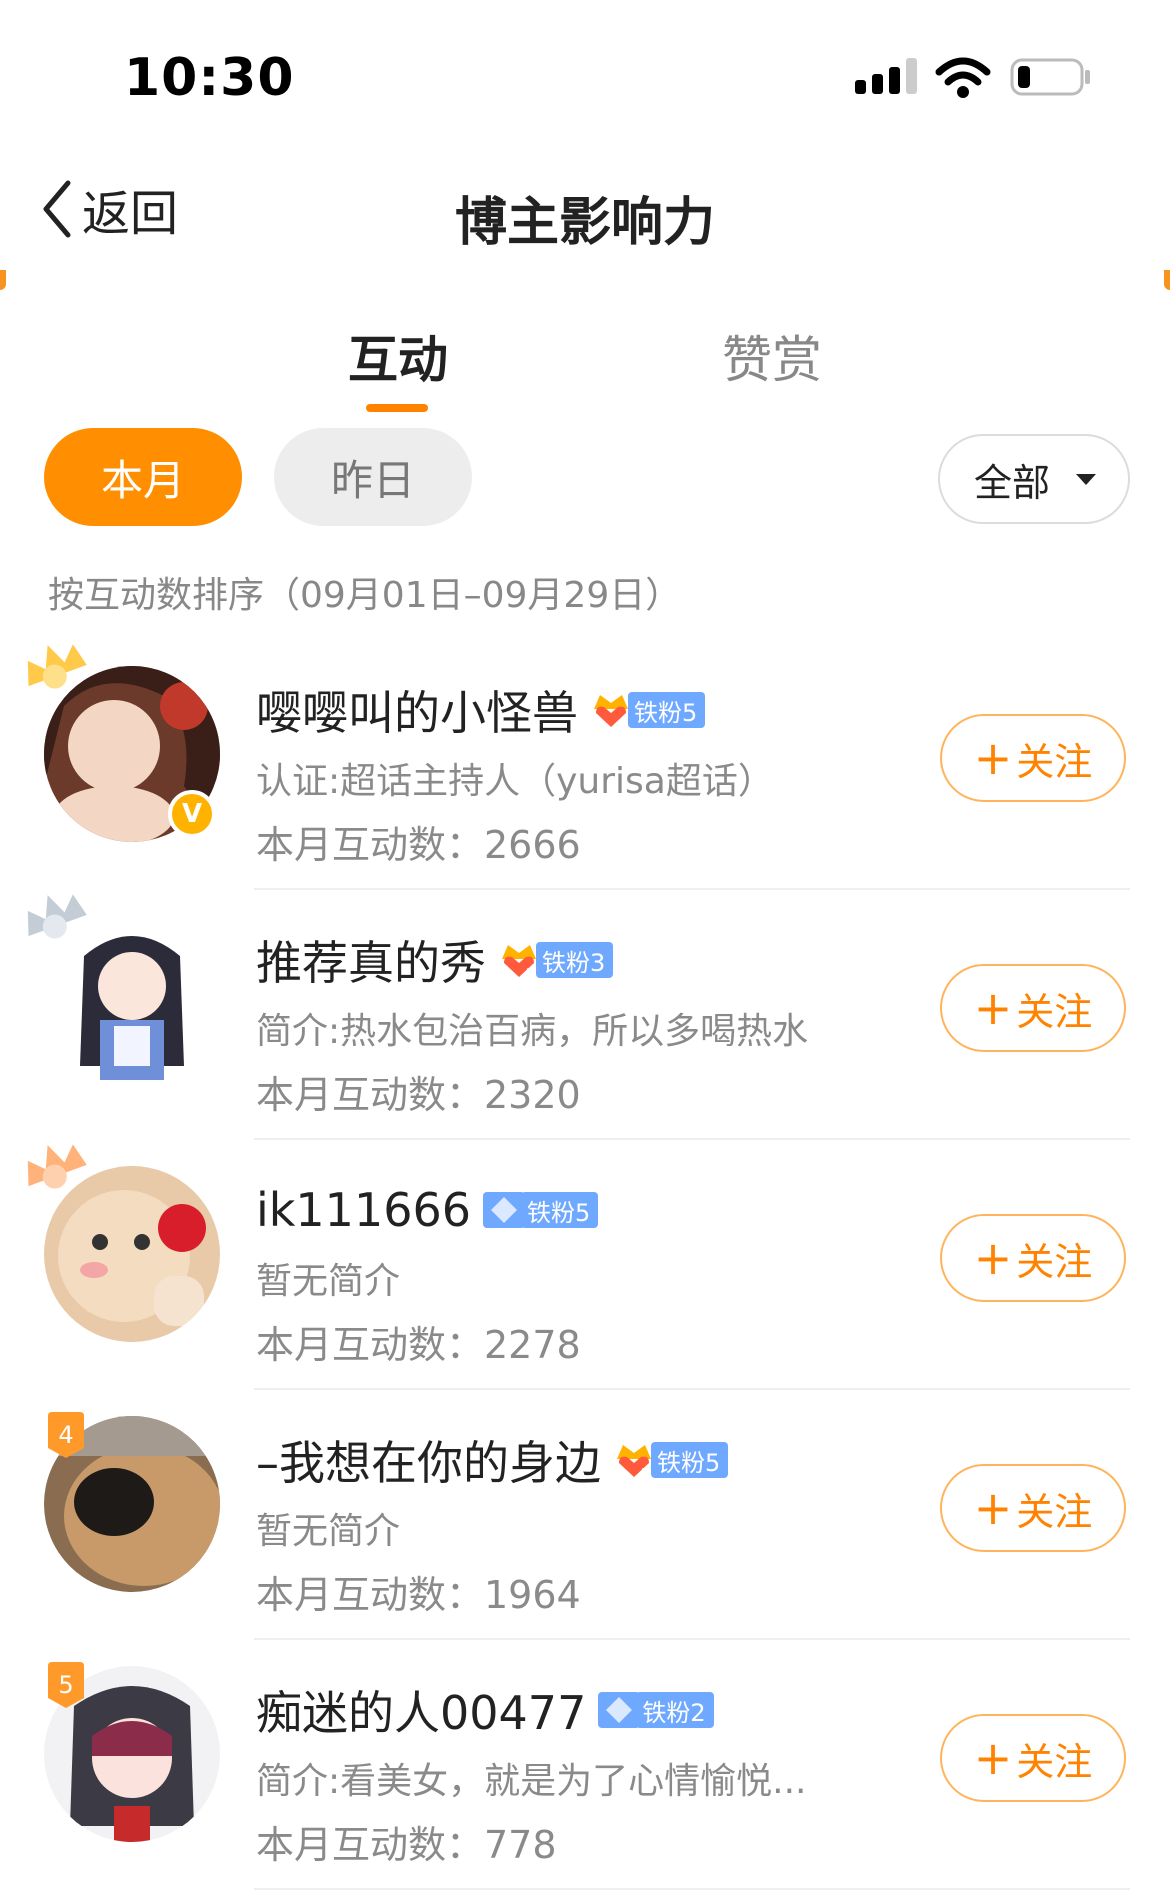  I want to click on nav-bar: 返回 博主影响力, so click(585, 210).